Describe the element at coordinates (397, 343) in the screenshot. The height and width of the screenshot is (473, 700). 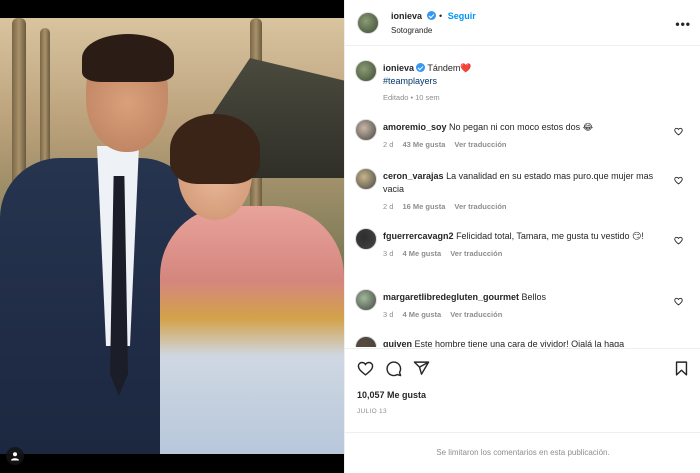
I see `commenter-username: quiven` at that location.